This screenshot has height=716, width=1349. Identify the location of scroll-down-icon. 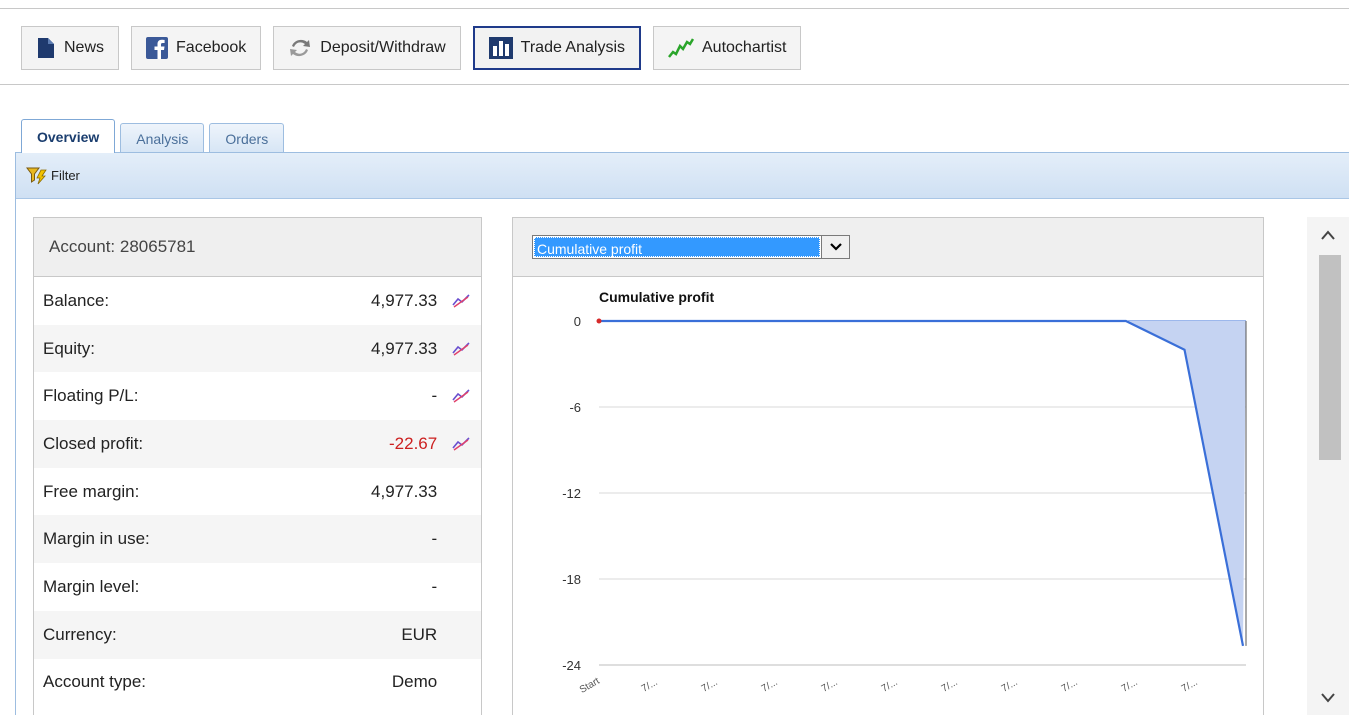
(1328, 697).